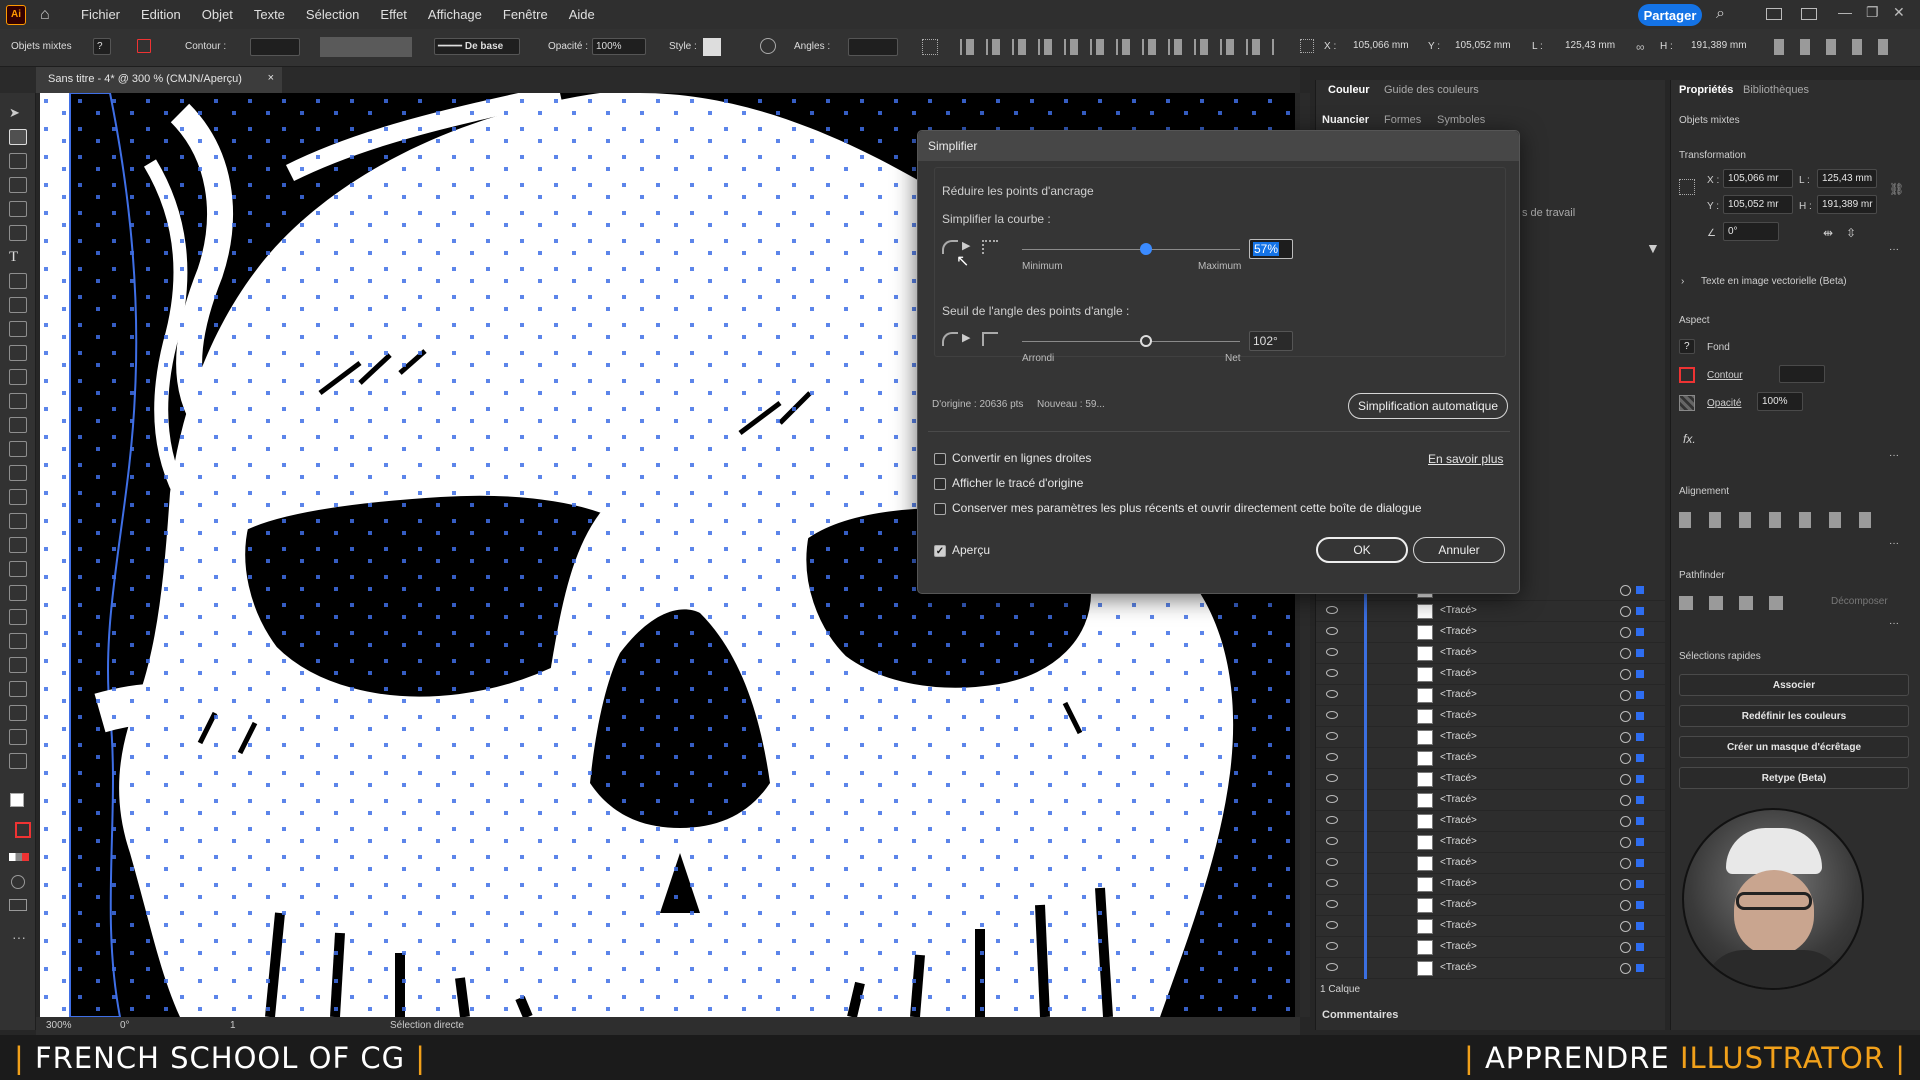  What do you see at coordinates (125, 1025) in the screenshot?
I see `rotation-value: 0°` at bounding box center [125, 1025].